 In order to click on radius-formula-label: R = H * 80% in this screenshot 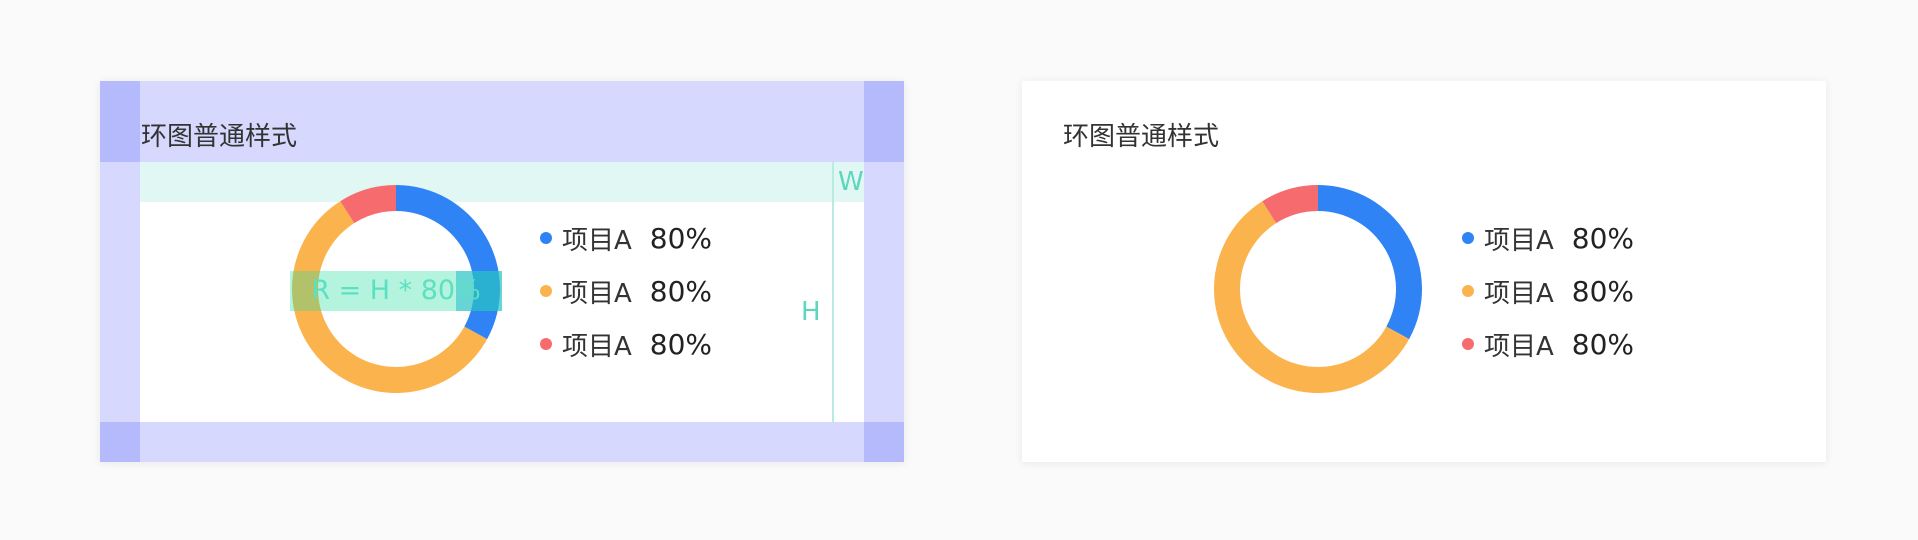, I will do `click(396, 291)`.